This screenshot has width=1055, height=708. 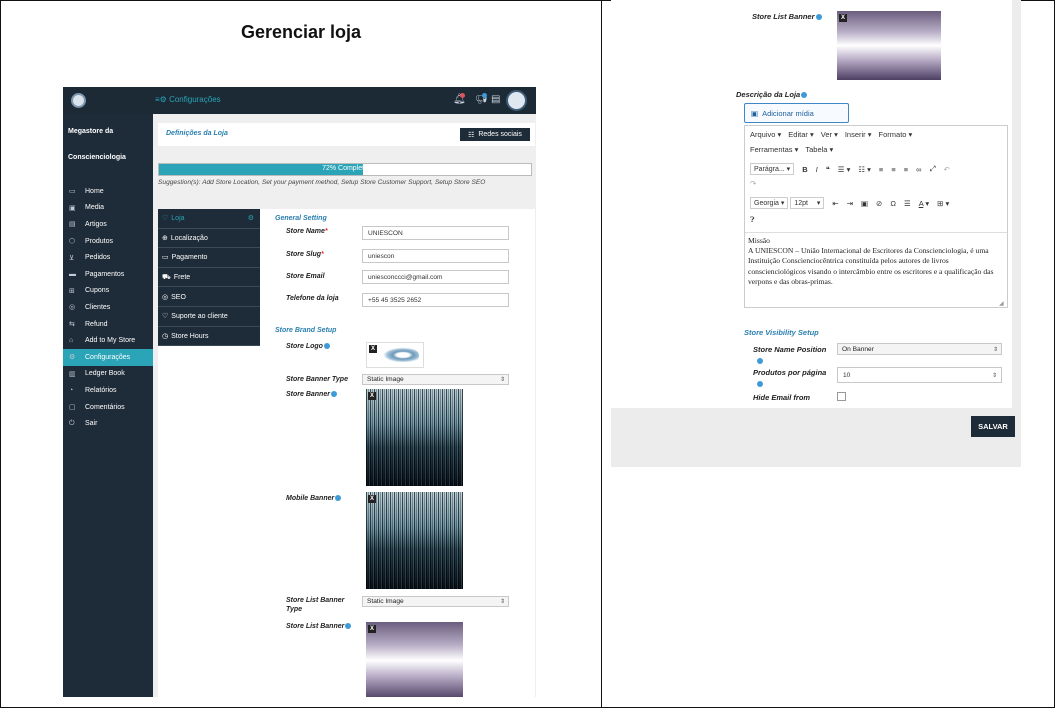 I want to click on editor-menu-item: Editar ▾, so click(x=800, y=134).